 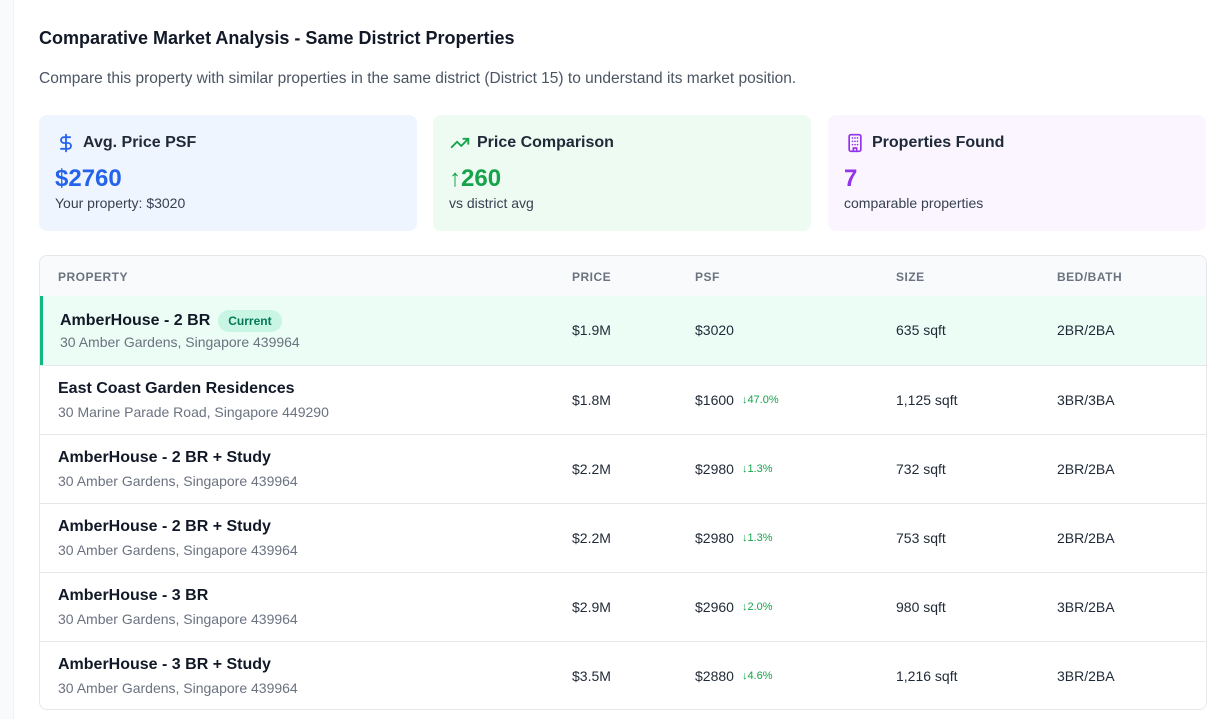 I want to click on column-header-psf: PSF, so click(x=707, y=277).